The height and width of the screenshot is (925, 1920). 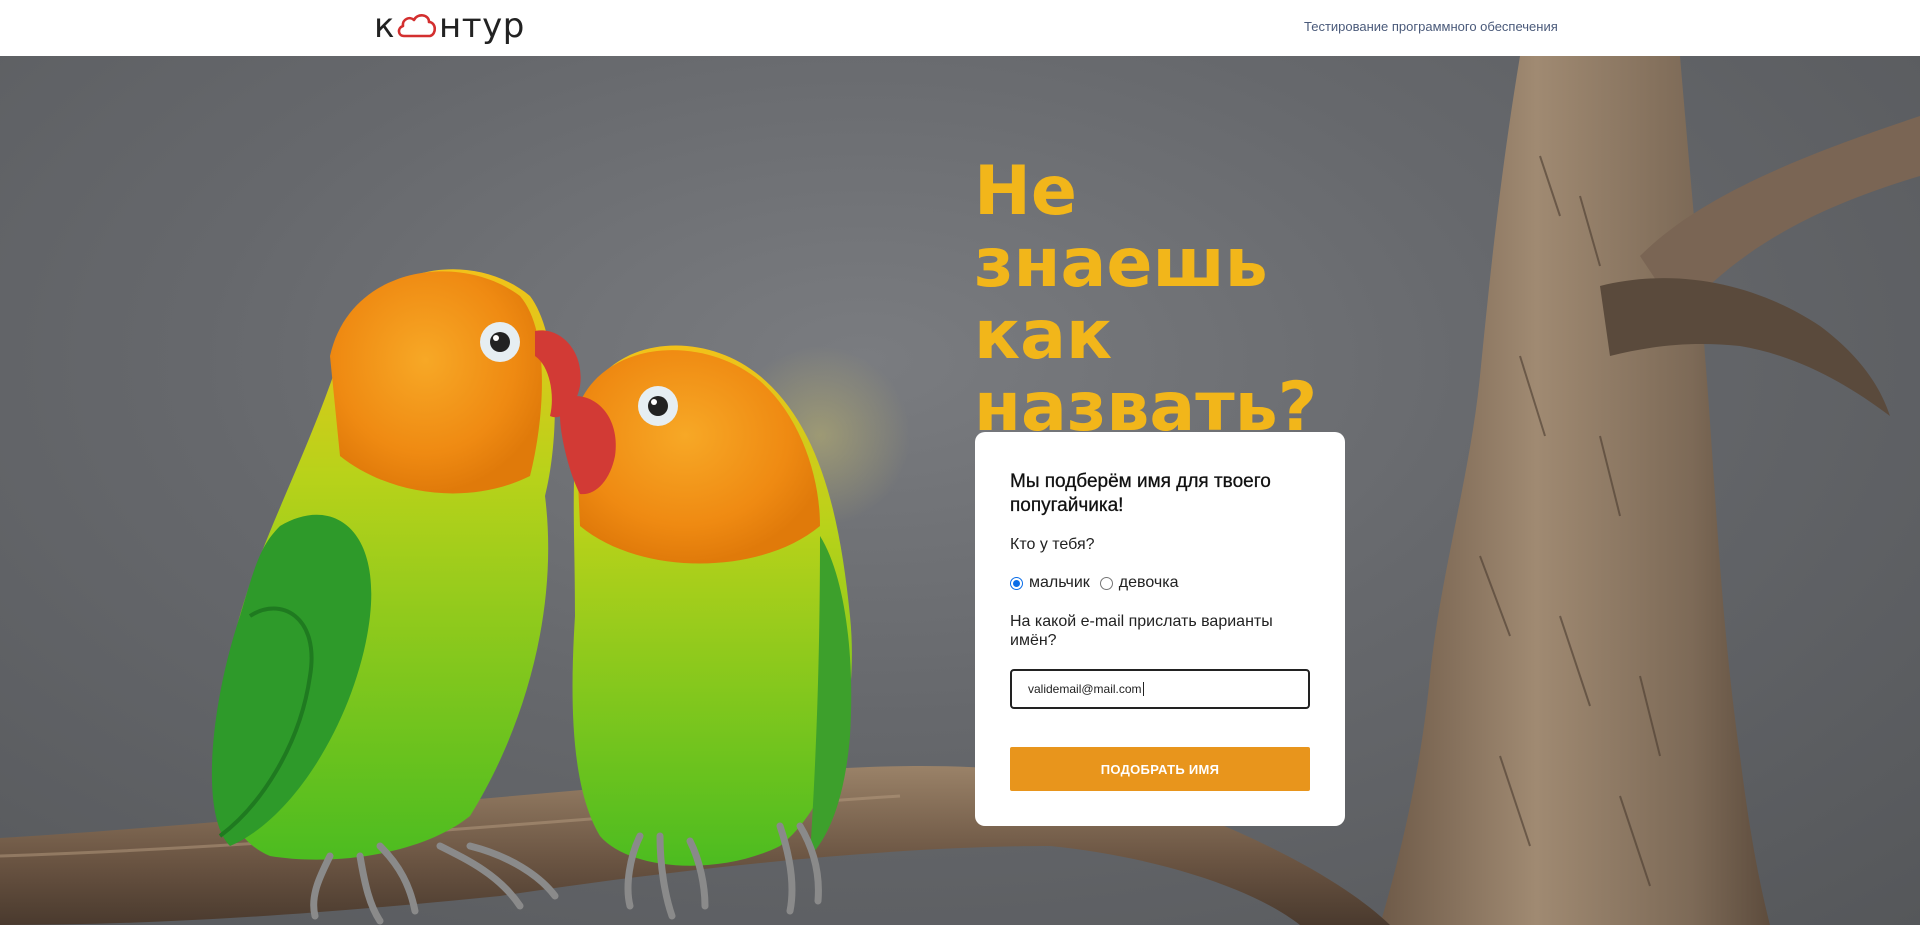 What do you see at coordinates (1160, 689) in the screenshot?
I see `email-input: validemail@mail.com` at bounding box center [1160, 689].